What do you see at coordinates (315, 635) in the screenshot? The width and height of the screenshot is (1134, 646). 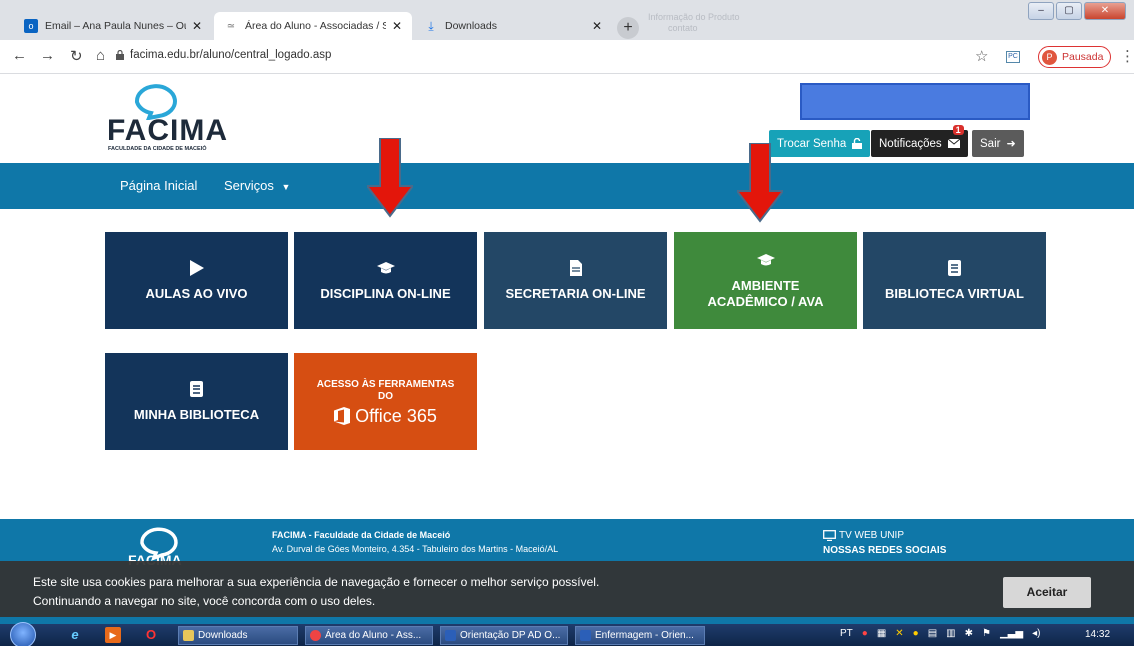 I see `chrome-icon` at bounding box center [315, 635].